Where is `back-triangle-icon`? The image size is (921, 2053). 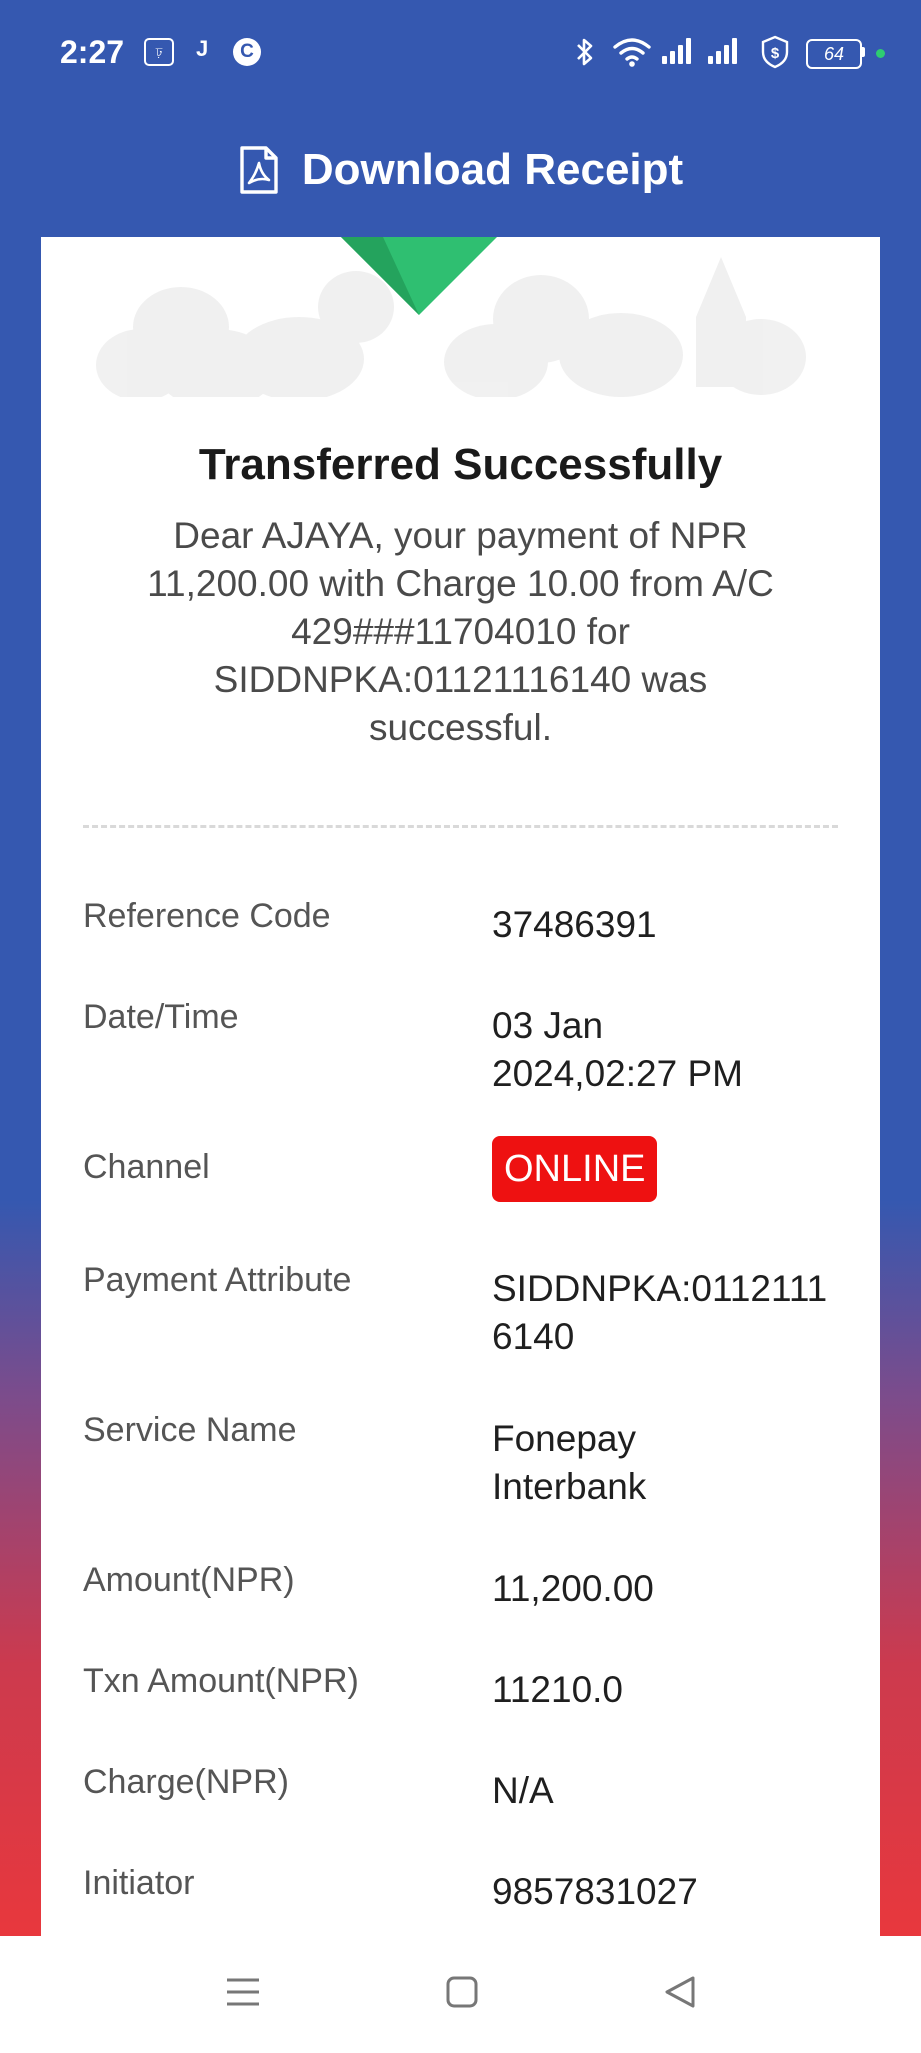
back-triangle-icon is located at coordinates (680, 1992).